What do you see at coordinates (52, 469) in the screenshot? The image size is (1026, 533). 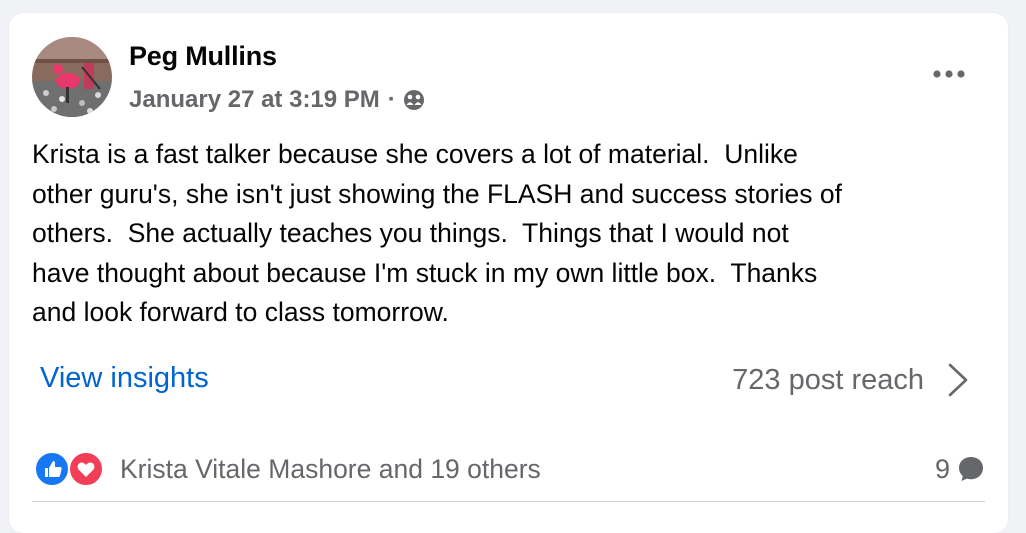 I see `like-icon` at bounding box center [52, 469].